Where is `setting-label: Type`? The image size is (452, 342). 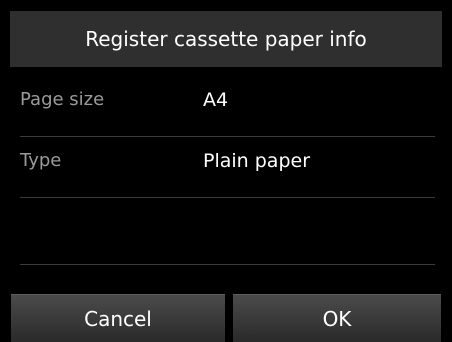
setting-label: Type is located at coordinates (41, 160).